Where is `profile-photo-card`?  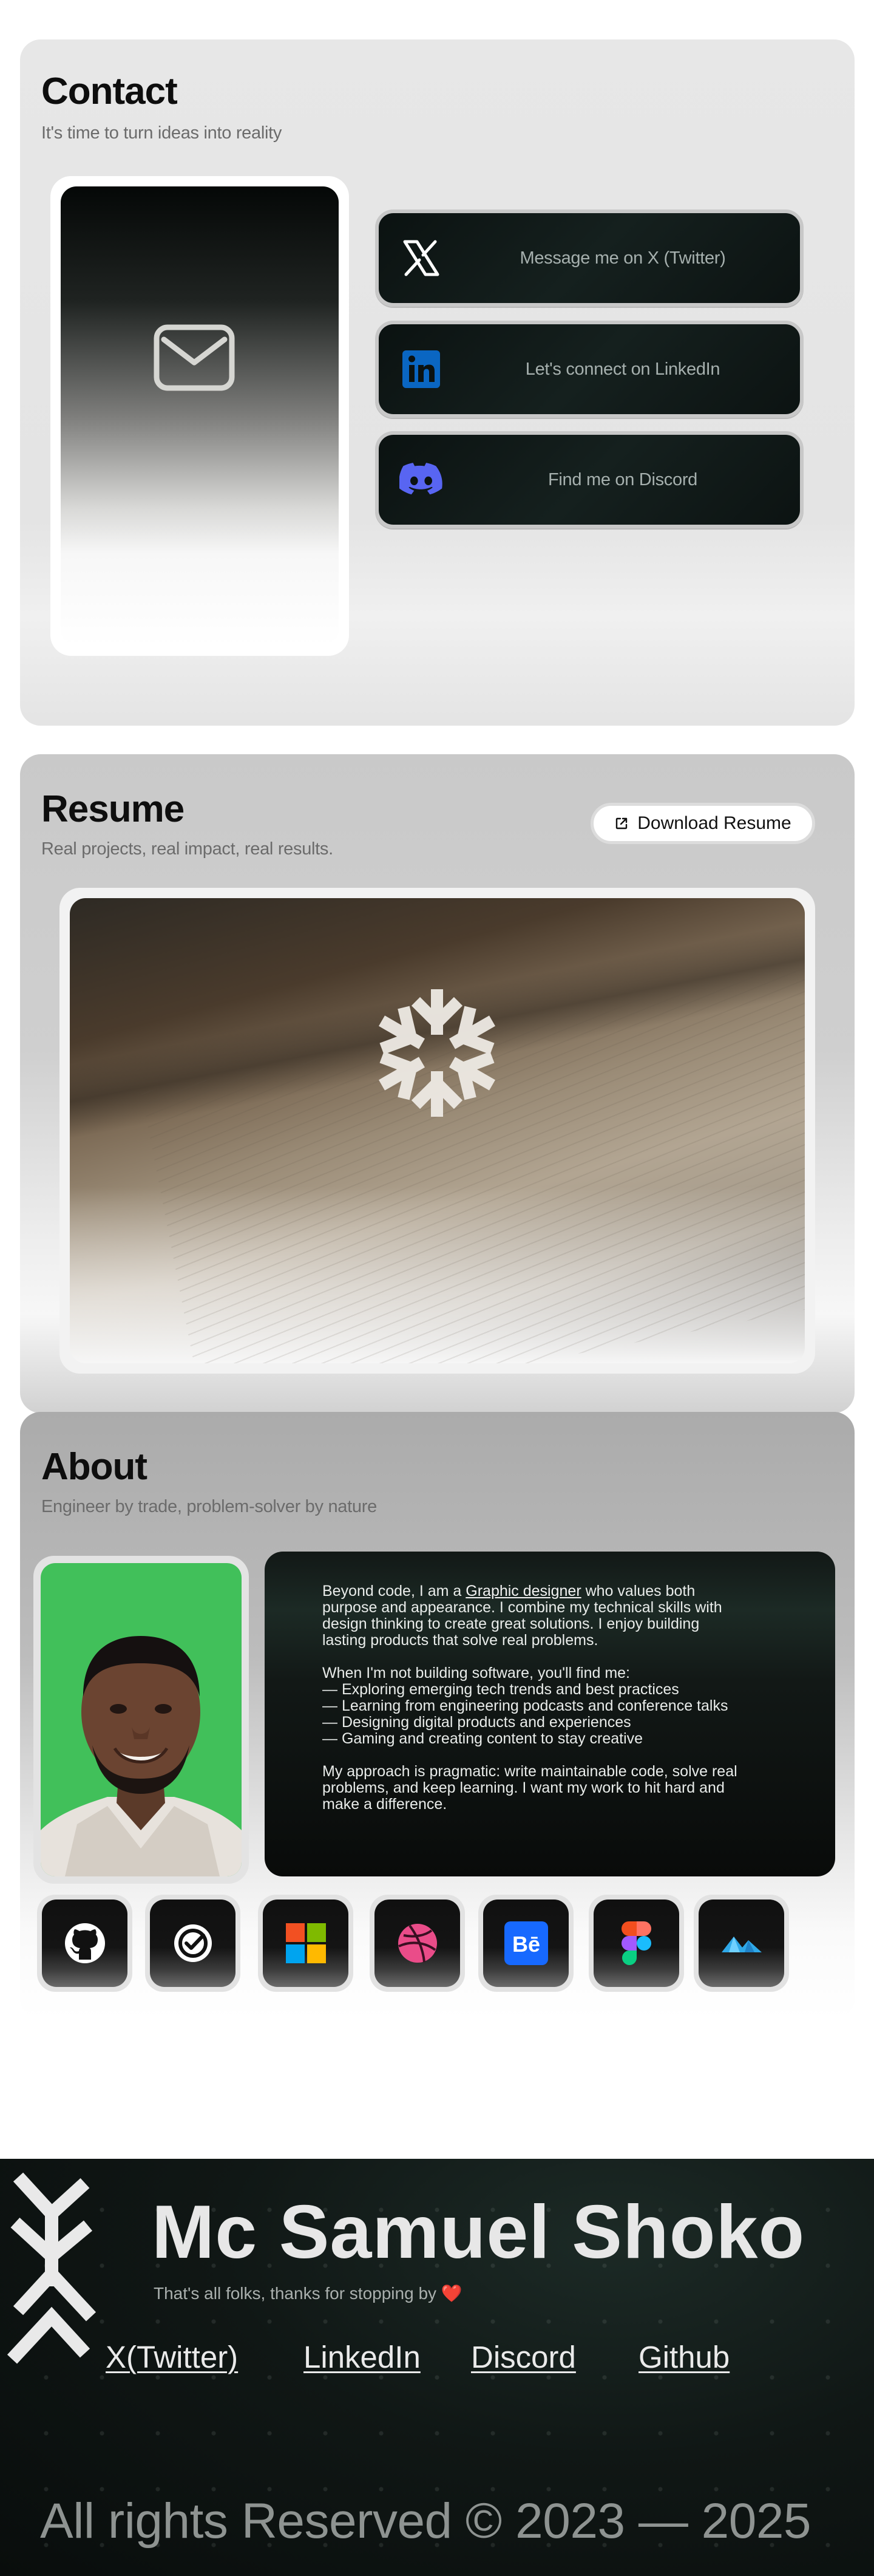 profile-photo-card is located at coordinates (141, 1720).